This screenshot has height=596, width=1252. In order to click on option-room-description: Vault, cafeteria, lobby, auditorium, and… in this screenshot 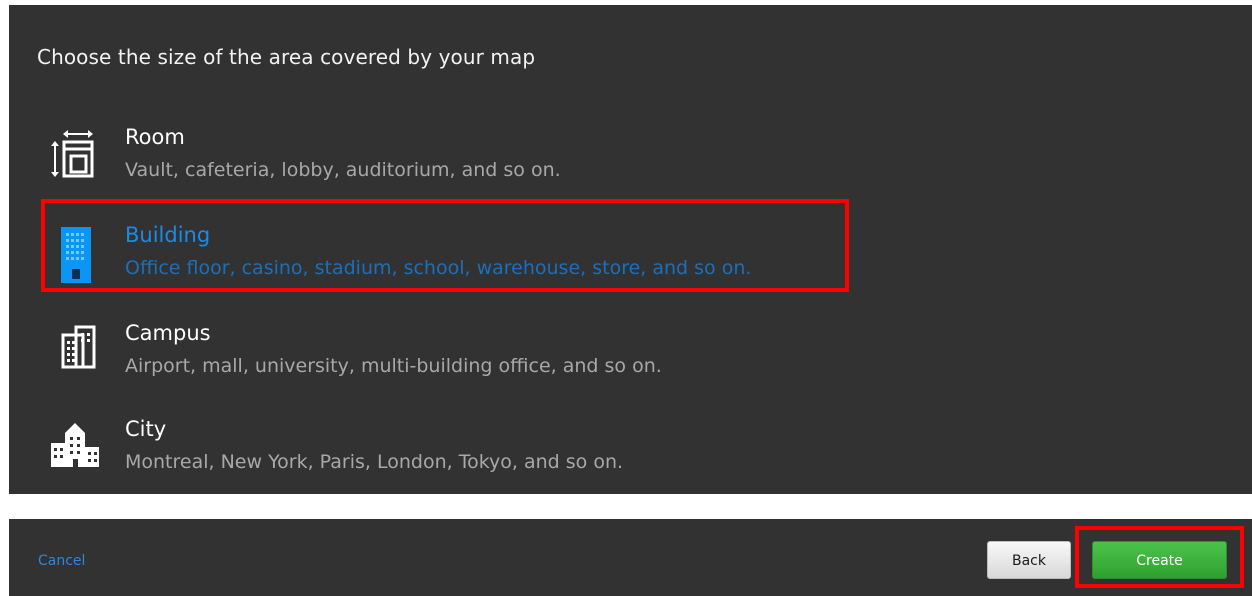, I will do `click(343, 170)`.